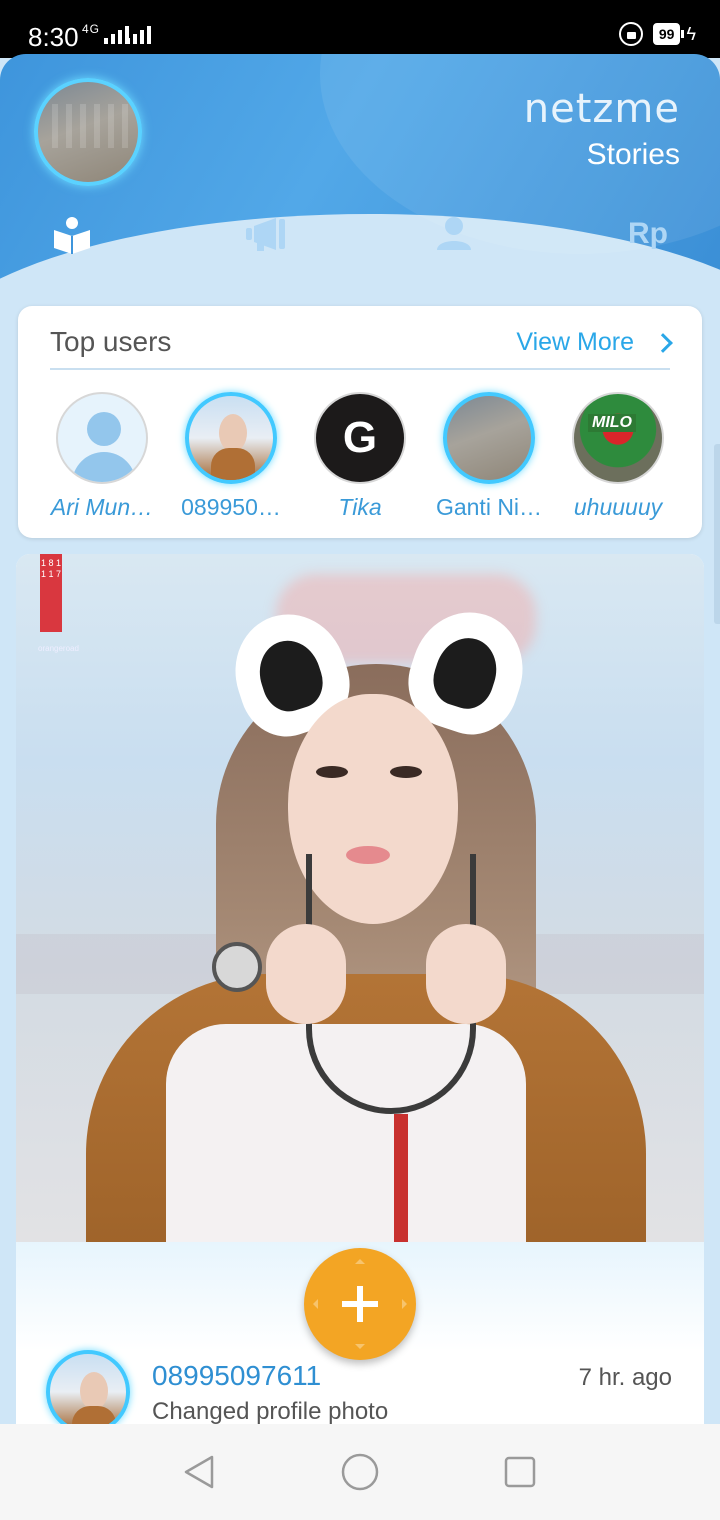 The width and height of the screenshot is (720, 1520). Describe the element at coordinates (601, 109) in the screenshot. I see `brand-logo: netzme` at that location.